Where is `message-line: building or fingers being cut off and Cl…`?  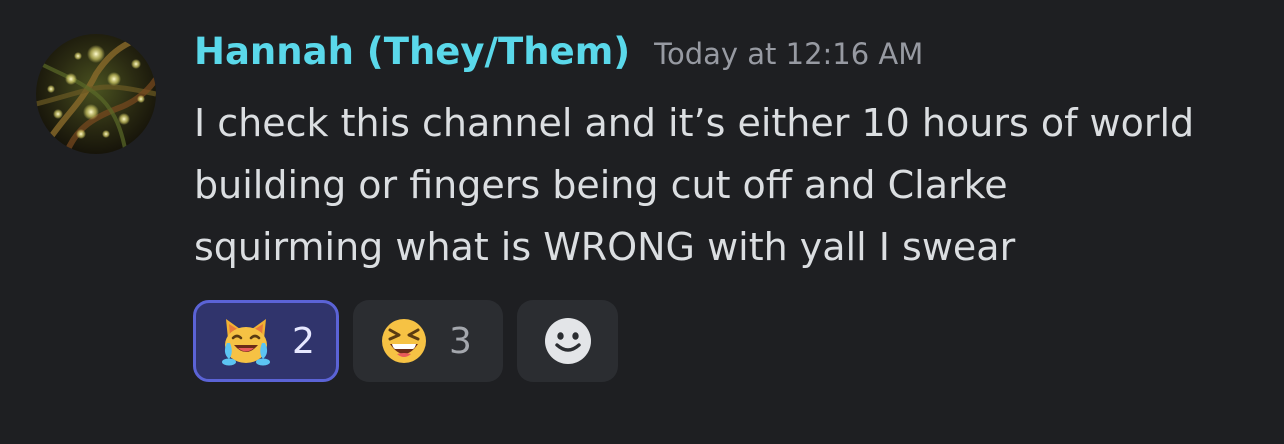 message-line: building or fingers being cut off and Cl… is located at coordinates (601, 185).